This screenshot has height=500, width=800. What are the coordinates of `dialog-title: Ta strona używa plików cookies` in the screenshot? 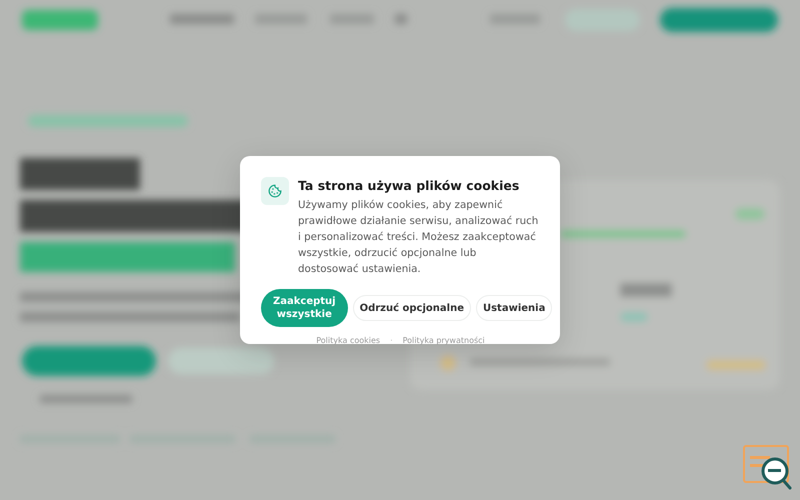 It's located at (409, 186).